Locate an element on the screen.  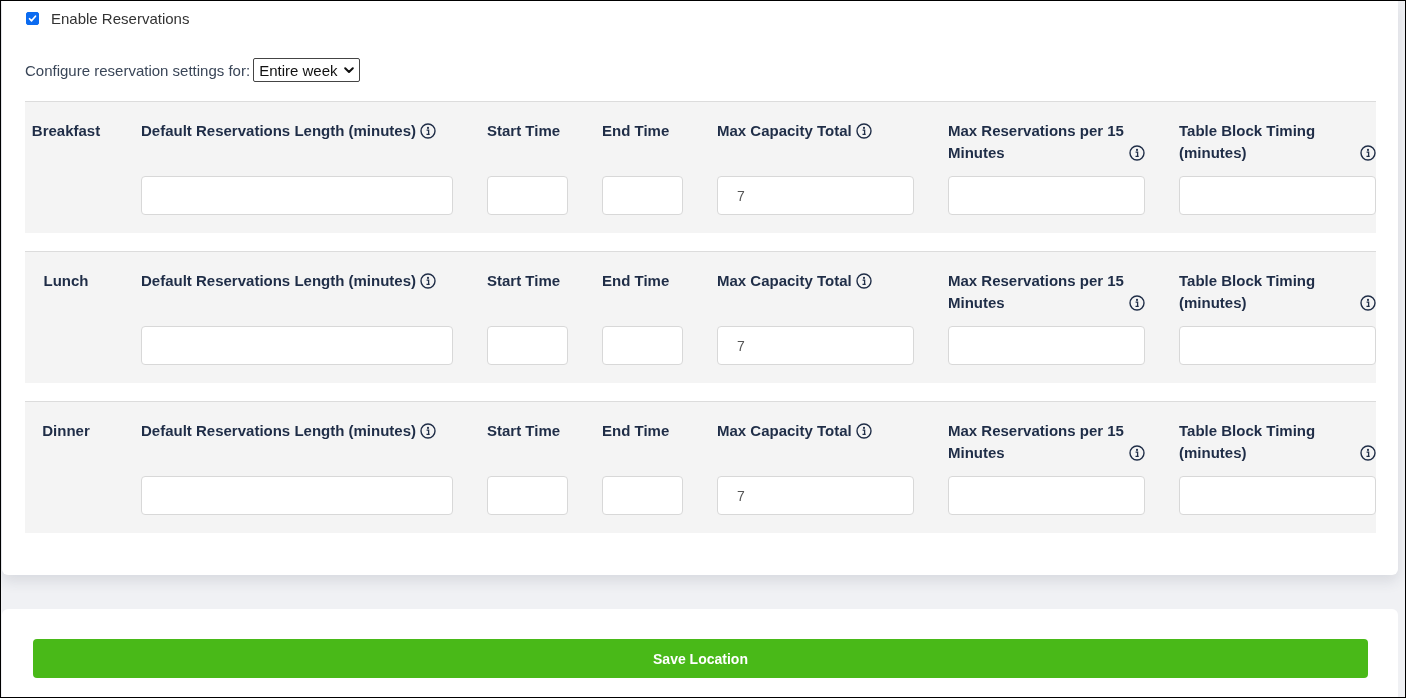
meal-name: Lunch is located at coordinates (66, 280).